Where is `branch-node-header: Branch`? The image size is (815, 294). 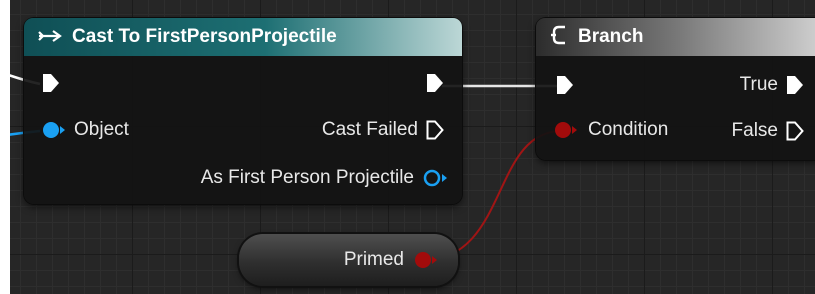 branch-node-header: Branch is located at coordinates (675, 37).